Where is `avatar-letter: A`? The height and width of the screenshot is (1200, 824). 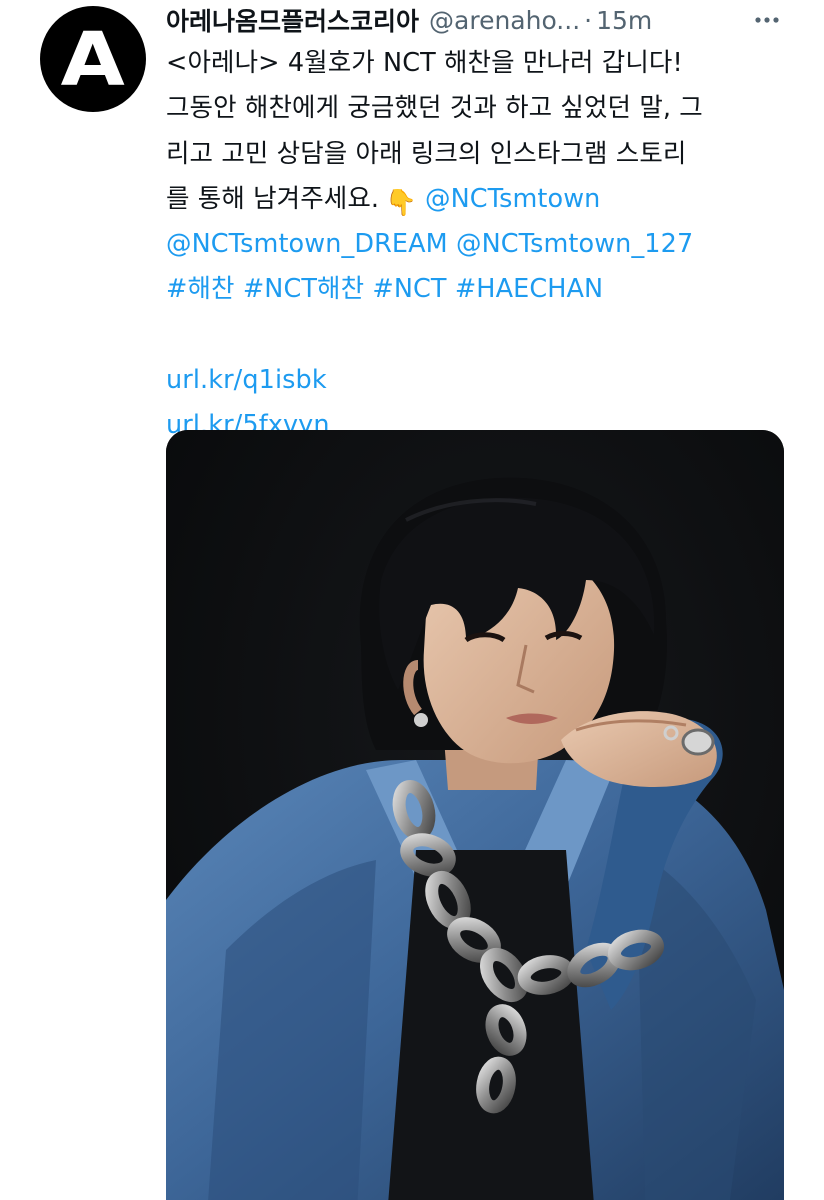
avatar-letter: A is located at coordinates (93, 60).